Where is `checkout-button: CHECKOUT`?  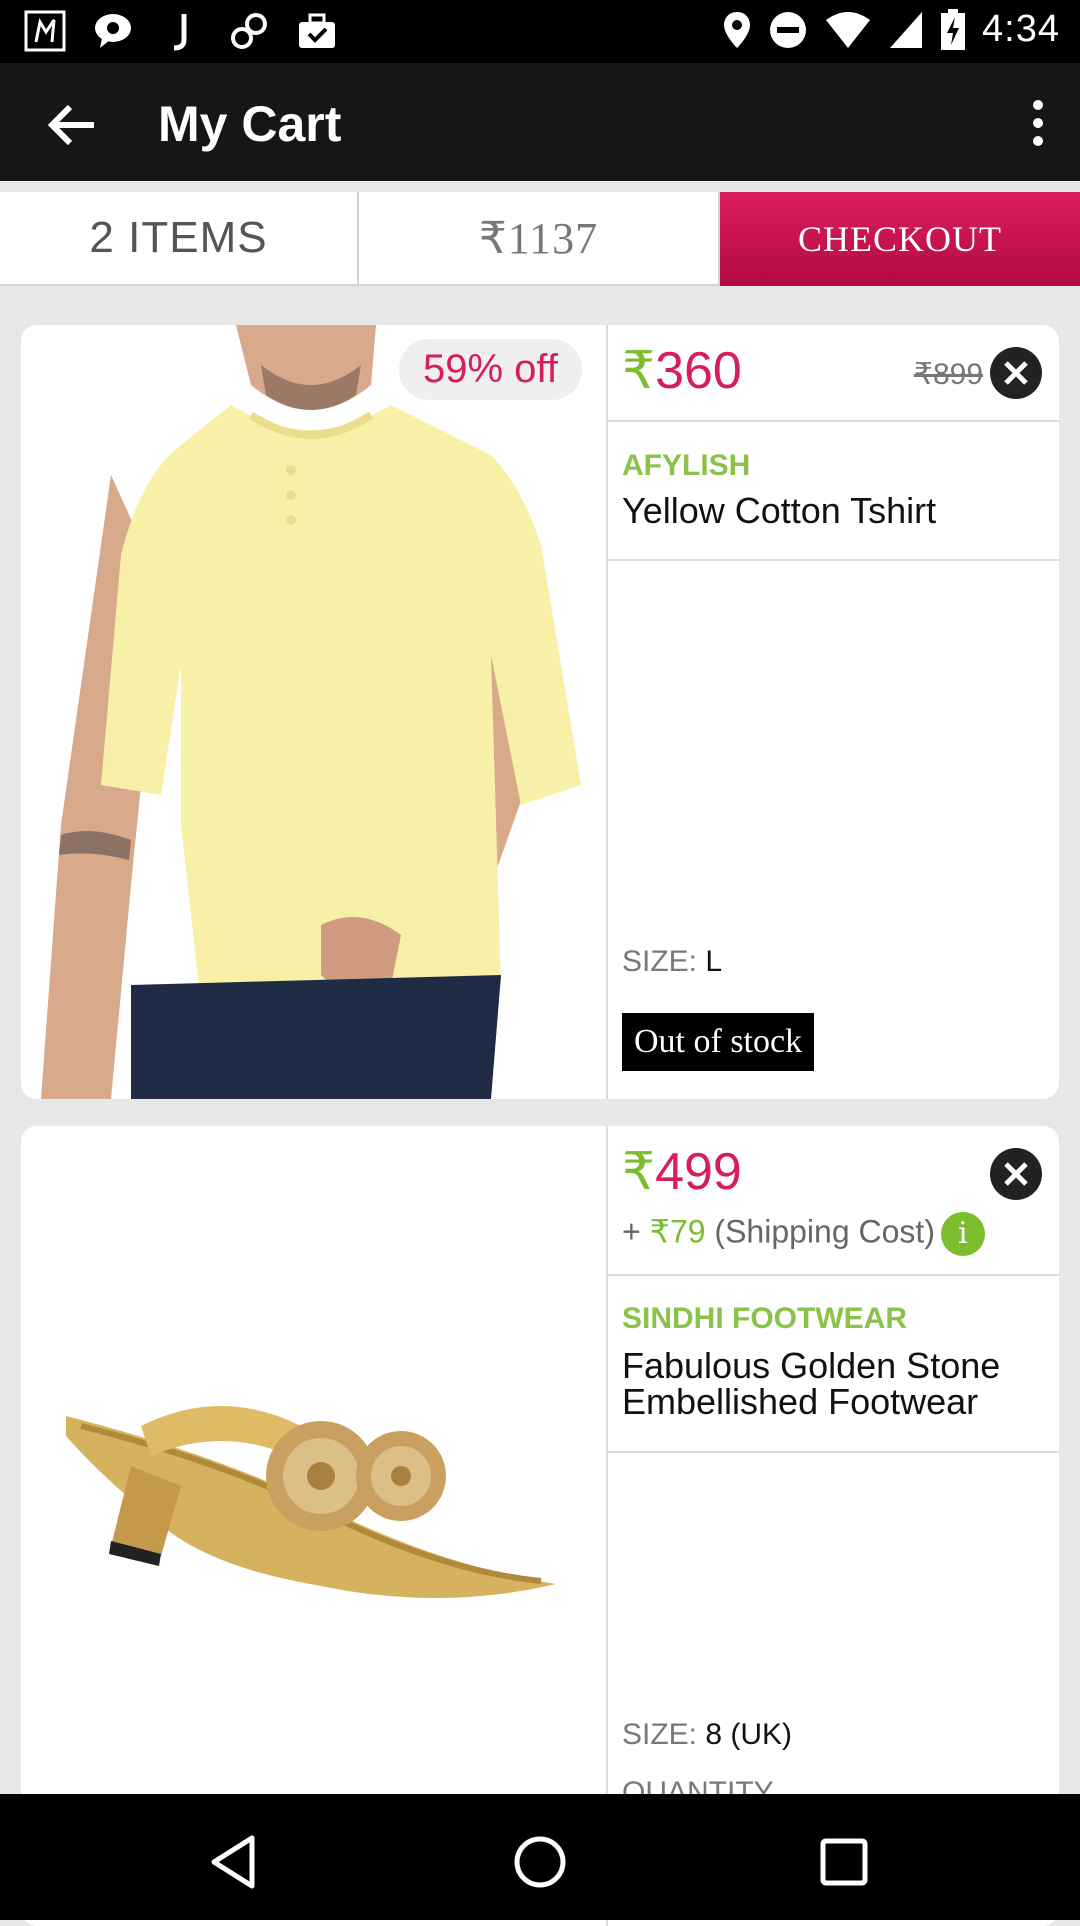 checkout-button: CHECKOUT is located at coordinates (900, 239).